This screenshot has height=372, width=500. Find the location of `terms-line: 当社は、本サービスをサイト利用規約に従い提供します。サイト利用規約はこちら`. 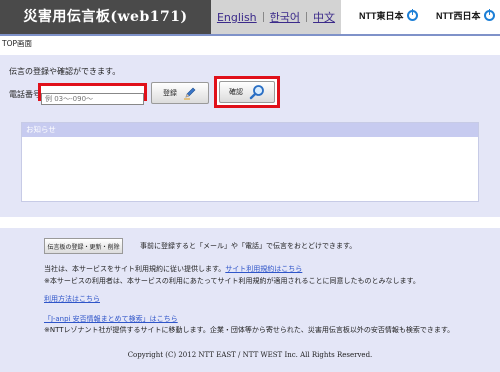

terms-line: 当社は、本サービスをサイト利用規約に従い提供します。サイト利用規約はこちら is located at coordinates (173, 269).